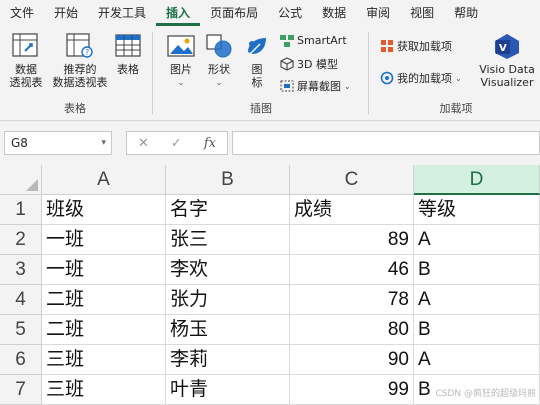 Image resolution: width=540 pixels, height=405 pixels. Describe the element at coordinates (287, 64) in the screenshot. I see `3d-model-icon` at that location.